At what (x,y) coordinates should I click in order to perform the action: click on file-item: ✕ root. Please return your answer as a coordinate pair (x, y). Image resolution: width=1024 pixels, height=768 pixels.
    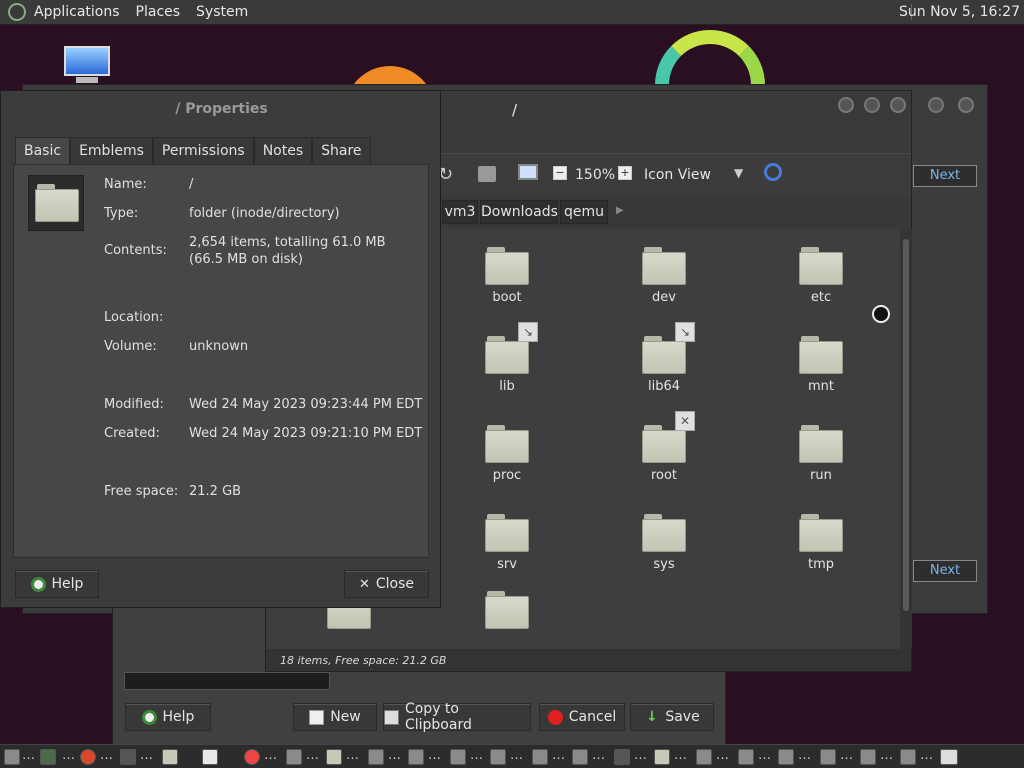
    Looking at the image, I should click on (664, 447).